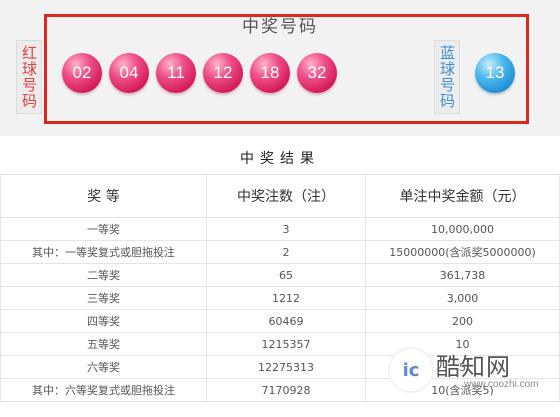  I want to click on count-cell: 12275313, so click(286, 367).